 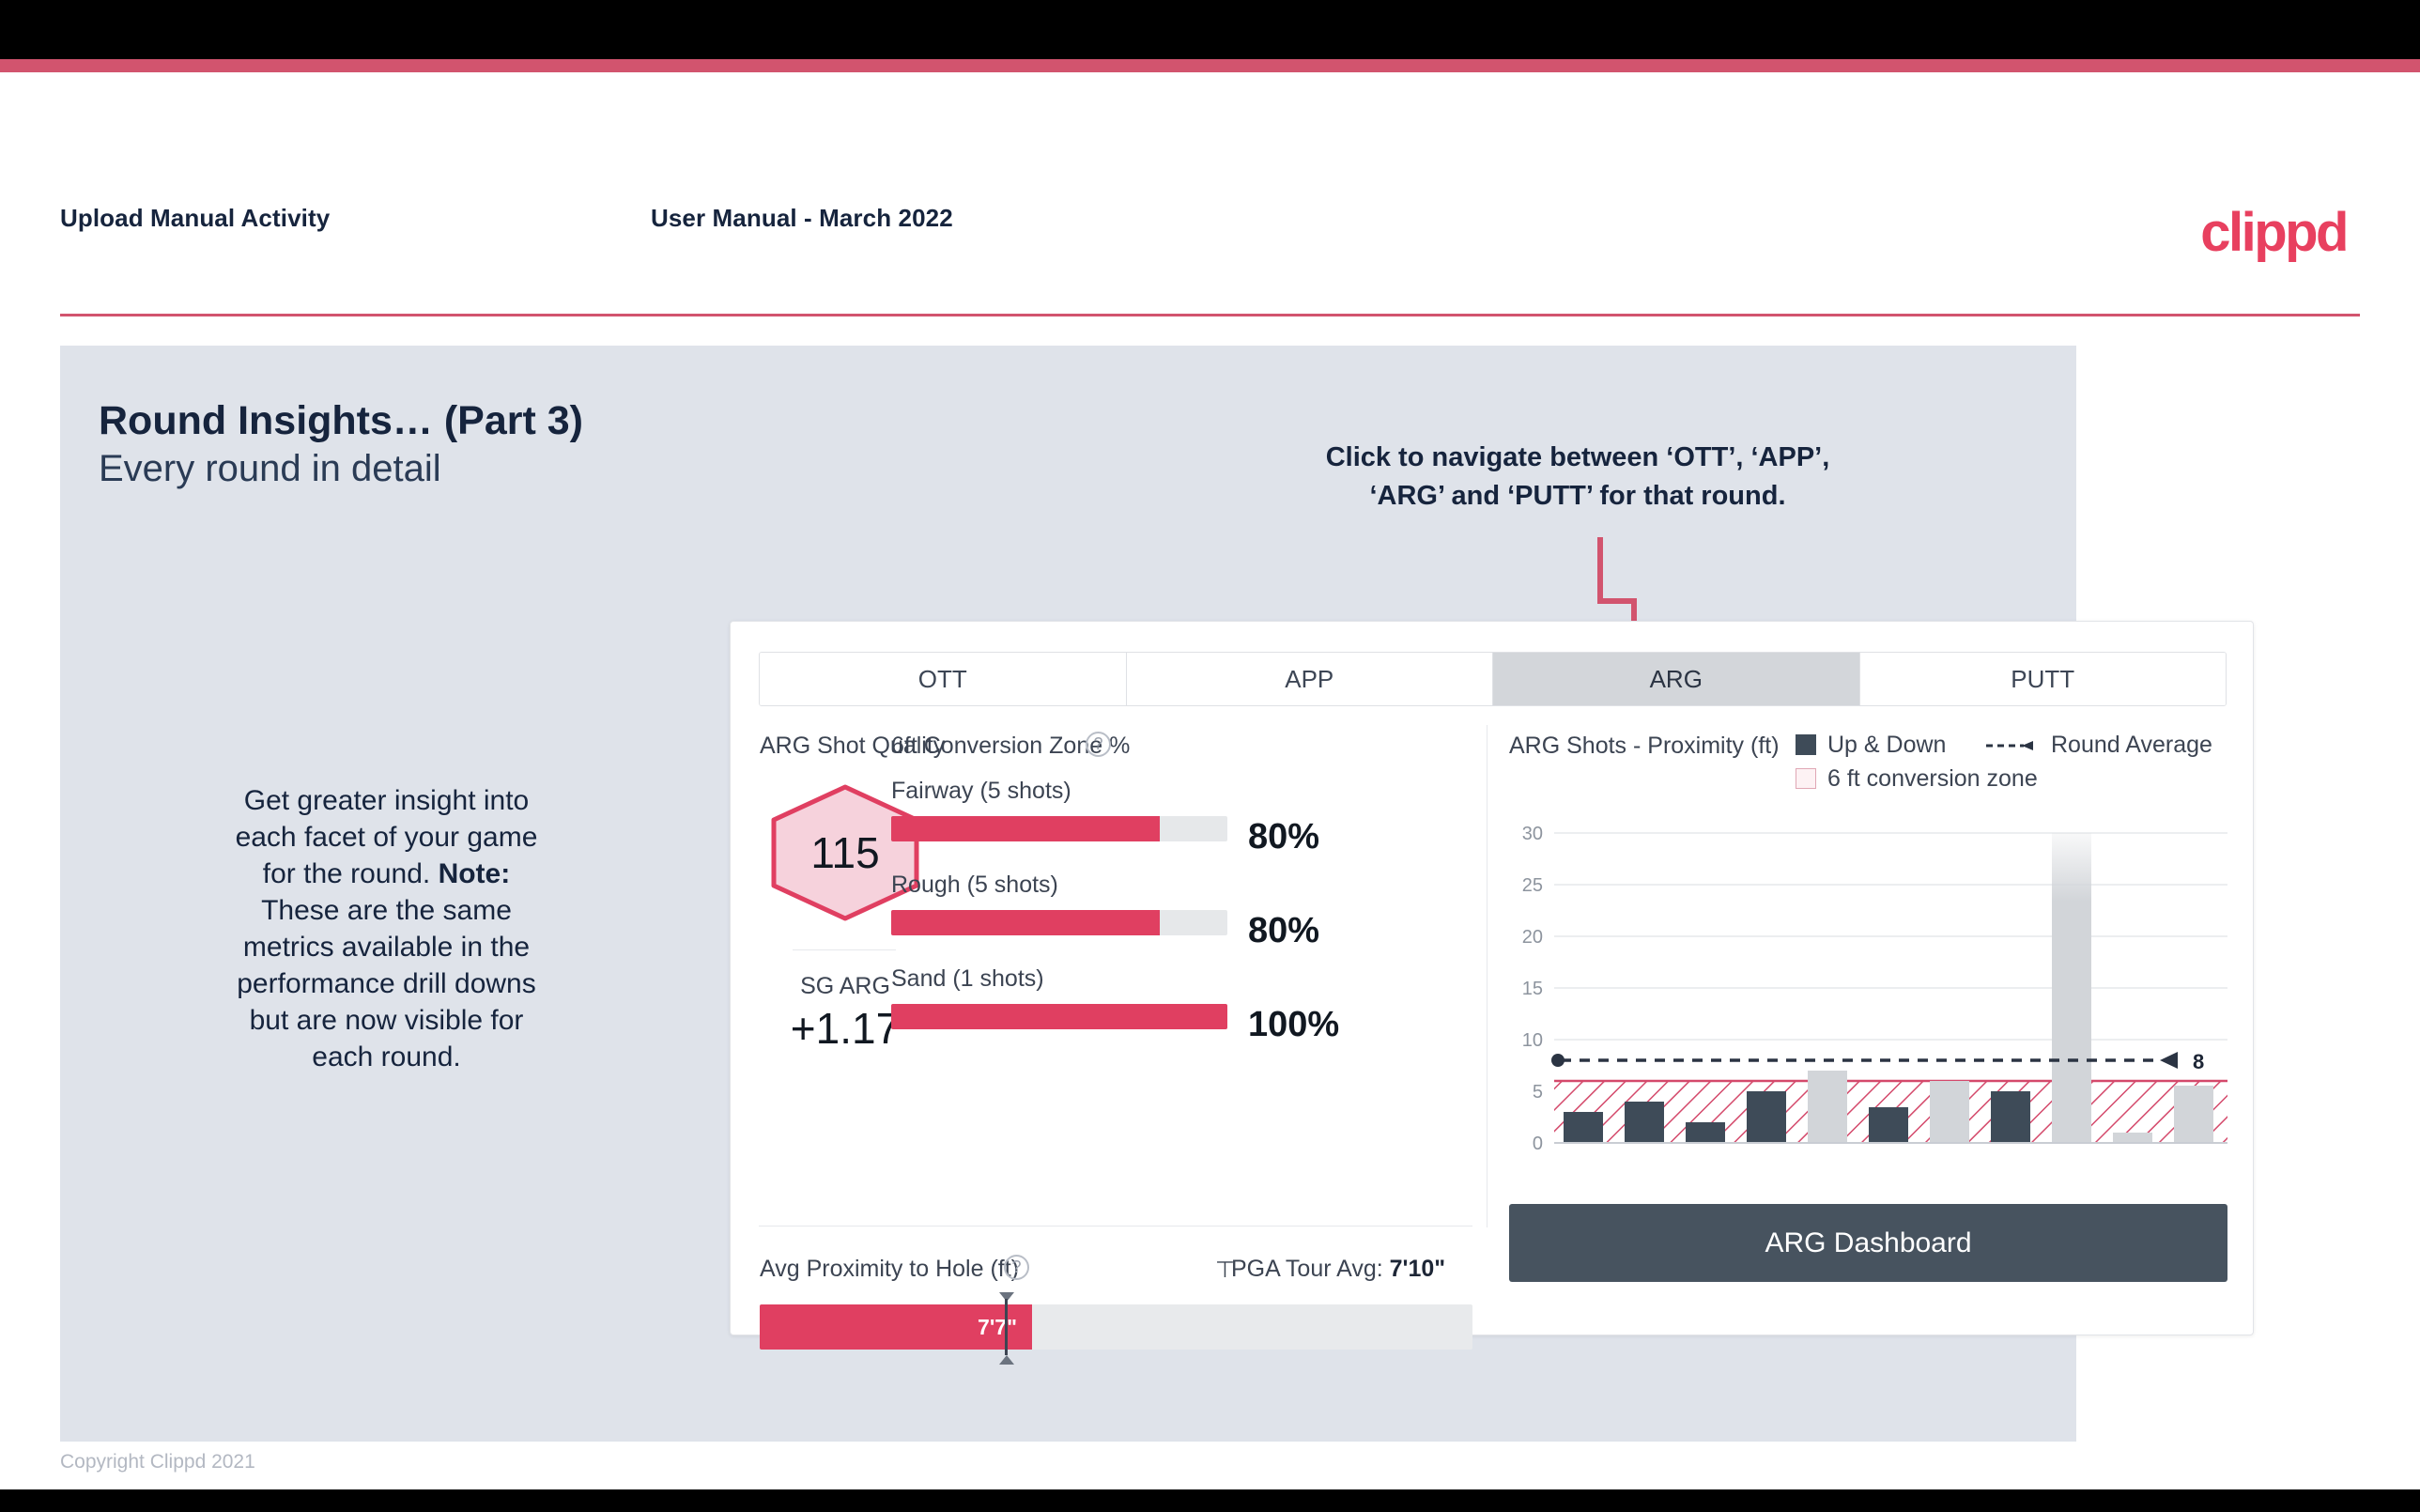 I want to click on legend-swatch-conversion-zone-icon, so click(x=1806, y=778).